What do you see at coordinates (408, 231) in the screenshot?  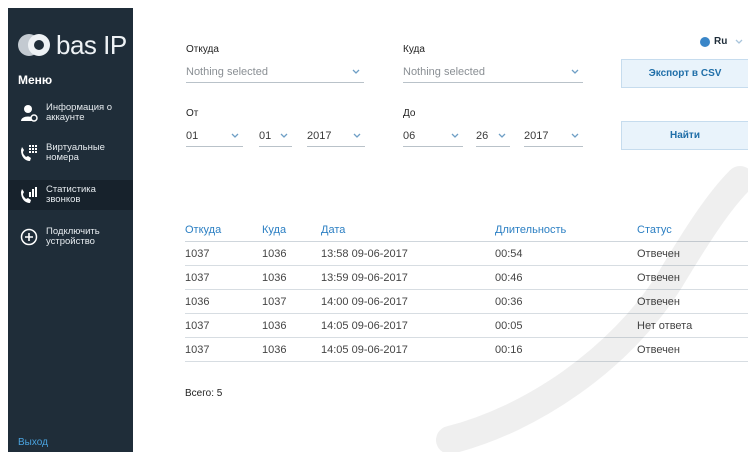 I see `column-header-date: Дата` at bounding box center [408, 231].